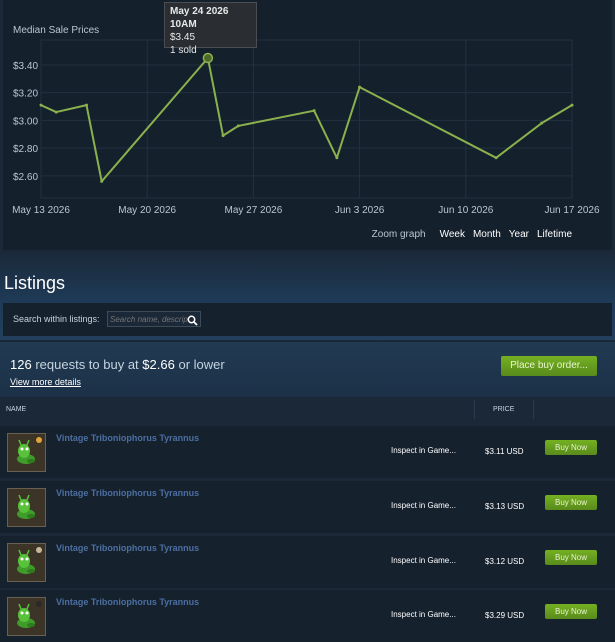 This screenshot has height=642, width=615. I want to click on zoom-week-link: Week, so click(452, 234).